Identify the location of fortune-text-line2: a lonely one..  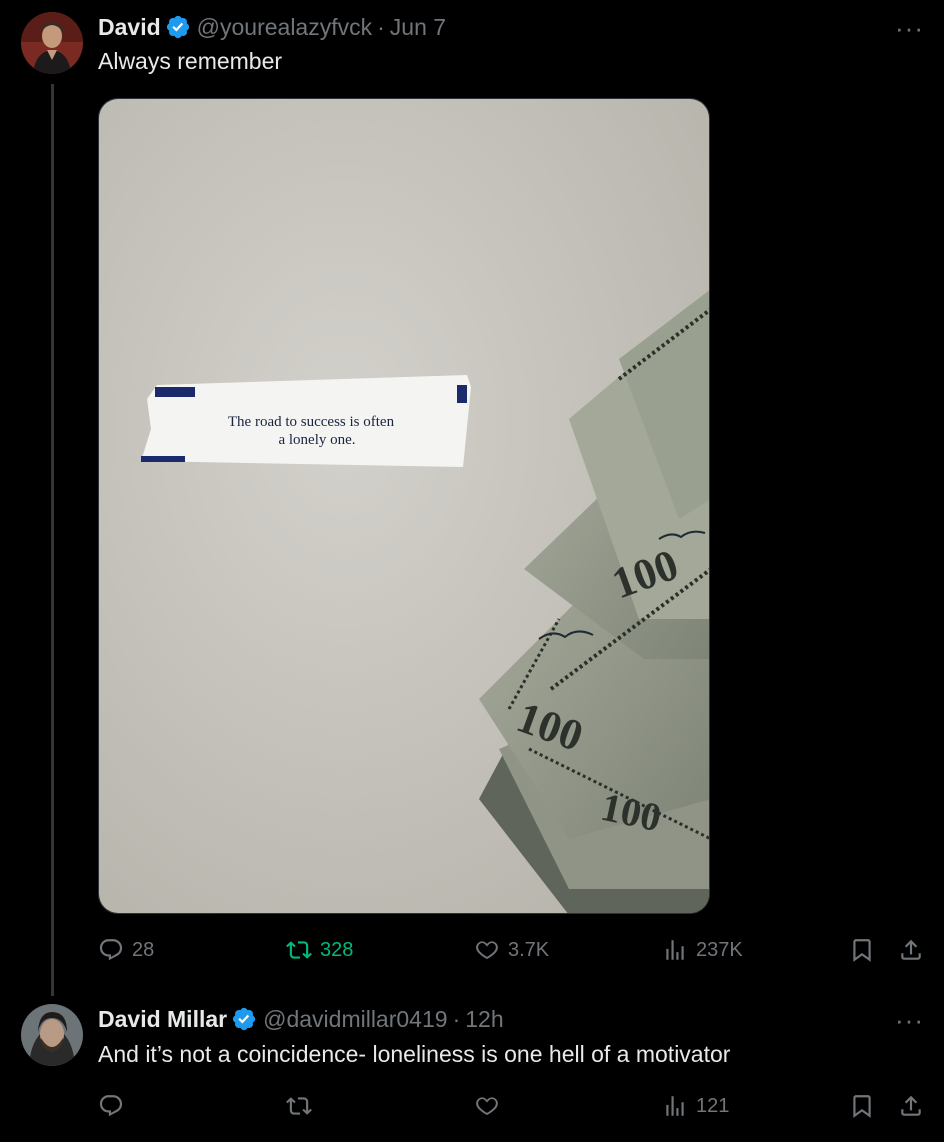
(316, 440).